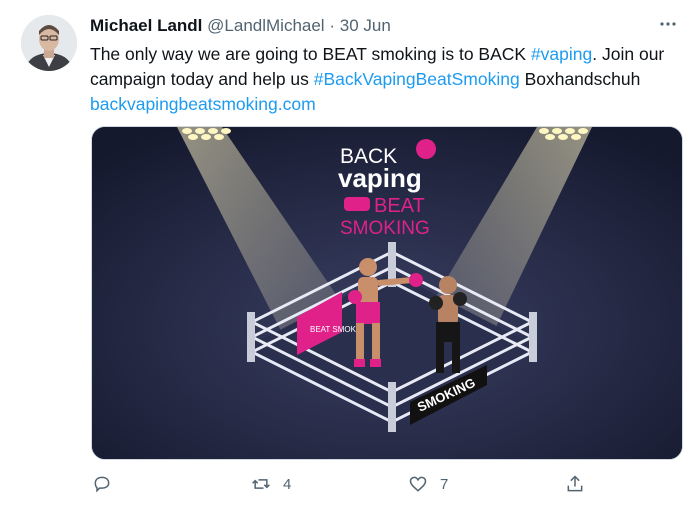 Image resolution: width=696 pixels, height=507 pixels. What do you see at coordinates (580, 79) in the screenshot?
I see `tweet-text-part3: Boxhandschuh` at bounding box center [580, 79].